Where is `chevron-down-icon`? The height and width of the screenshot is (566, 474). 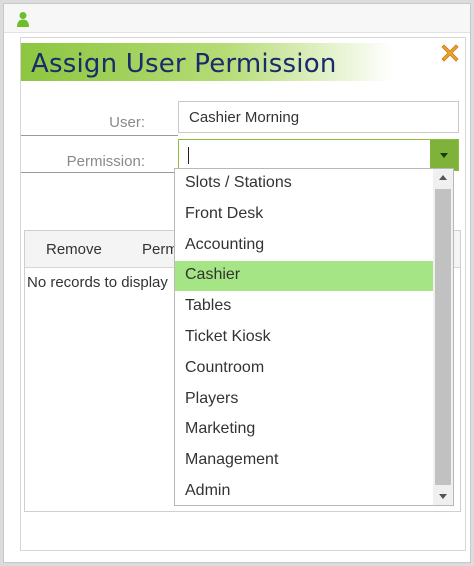 chevron-down-icon is located at coordinates (444, 155).